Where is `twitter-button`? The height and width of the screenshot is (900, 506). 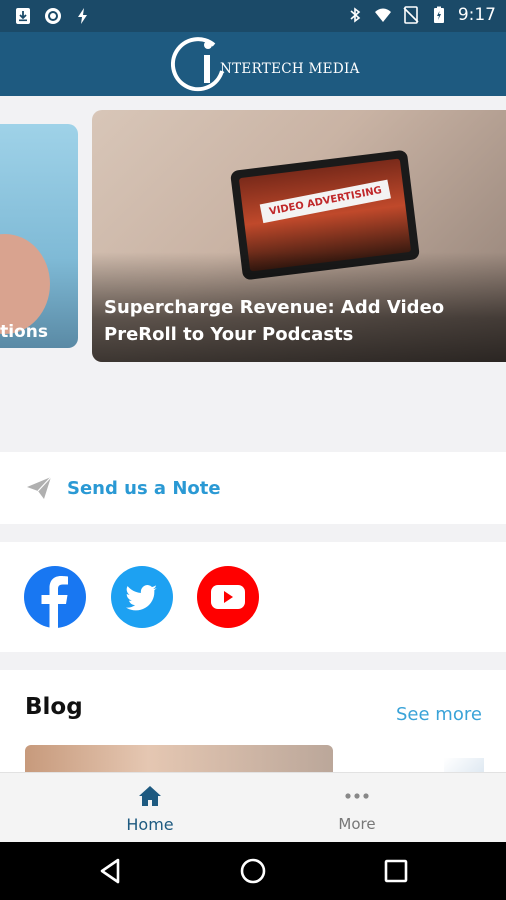 twitter-button is located at coordinates (142, 597).